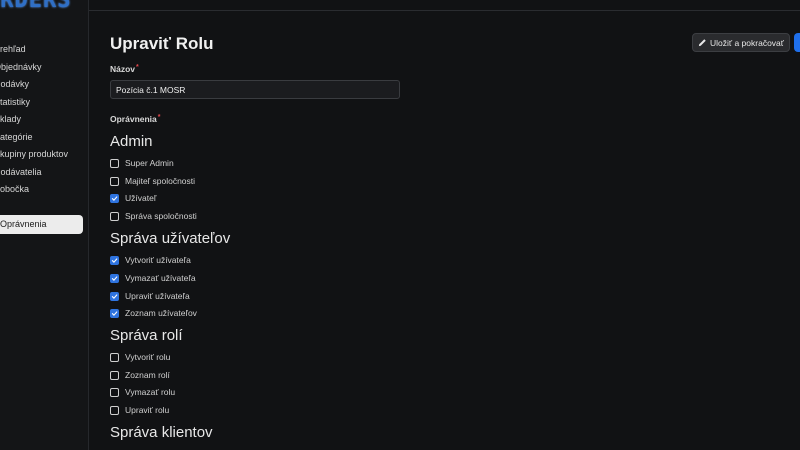  What do you see at coordinates (141, 198) in the screenshot?
I see `perm-label: Užívateľ` at bounding box center [141, 198].